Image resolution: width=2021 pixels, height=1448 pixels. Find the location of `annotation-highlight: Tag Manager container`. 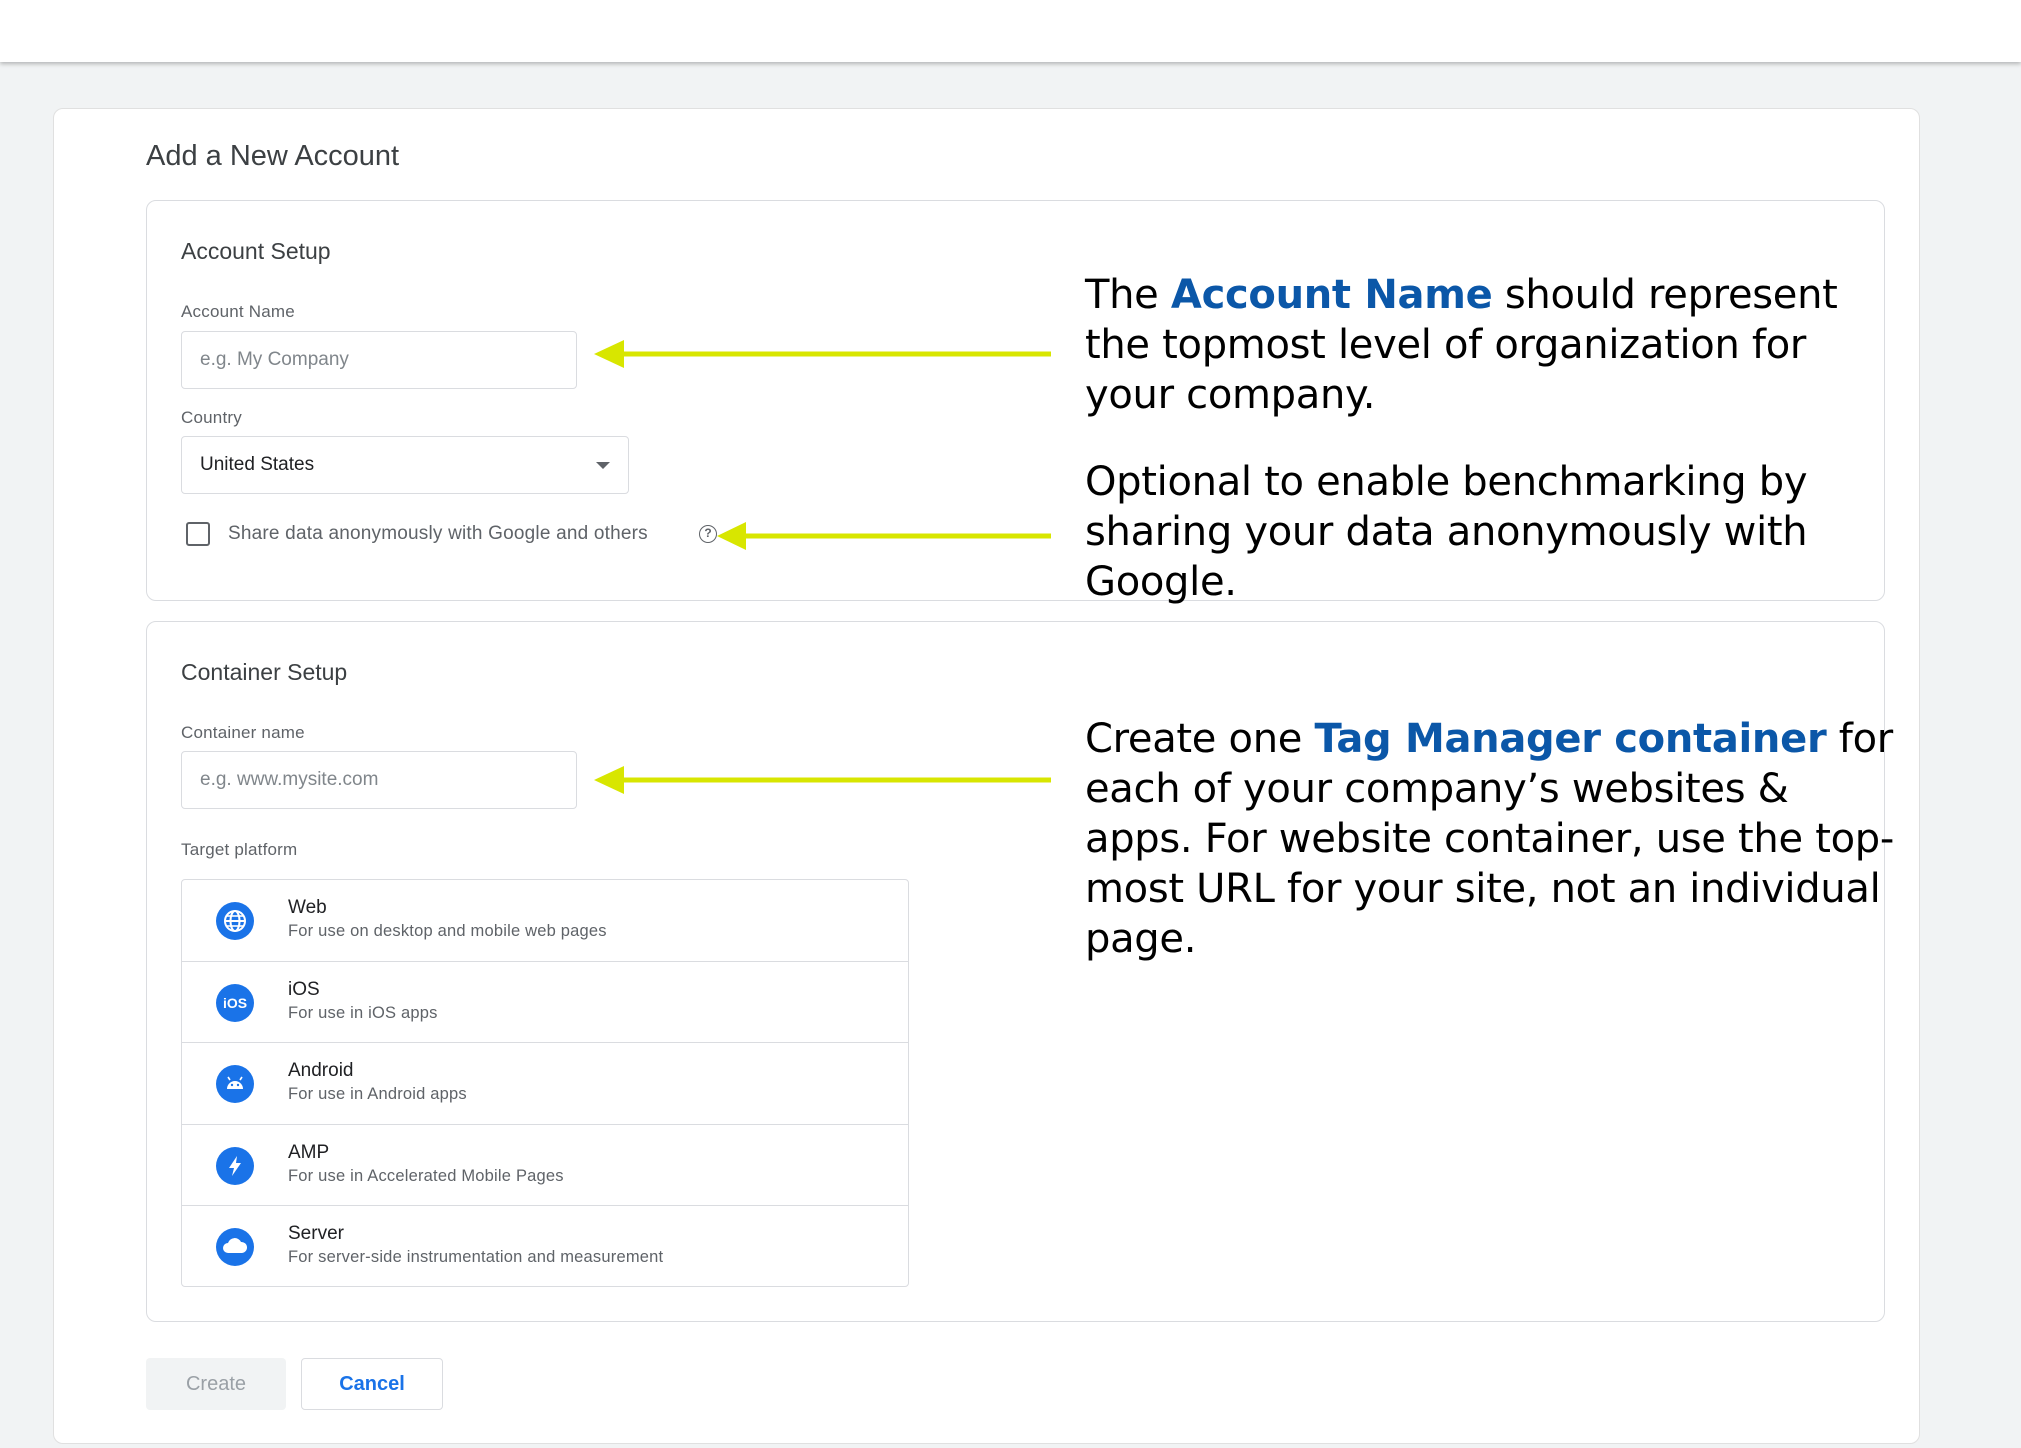

annotation-highlight: Tag Manager container is located at coordinates (1570, 739).